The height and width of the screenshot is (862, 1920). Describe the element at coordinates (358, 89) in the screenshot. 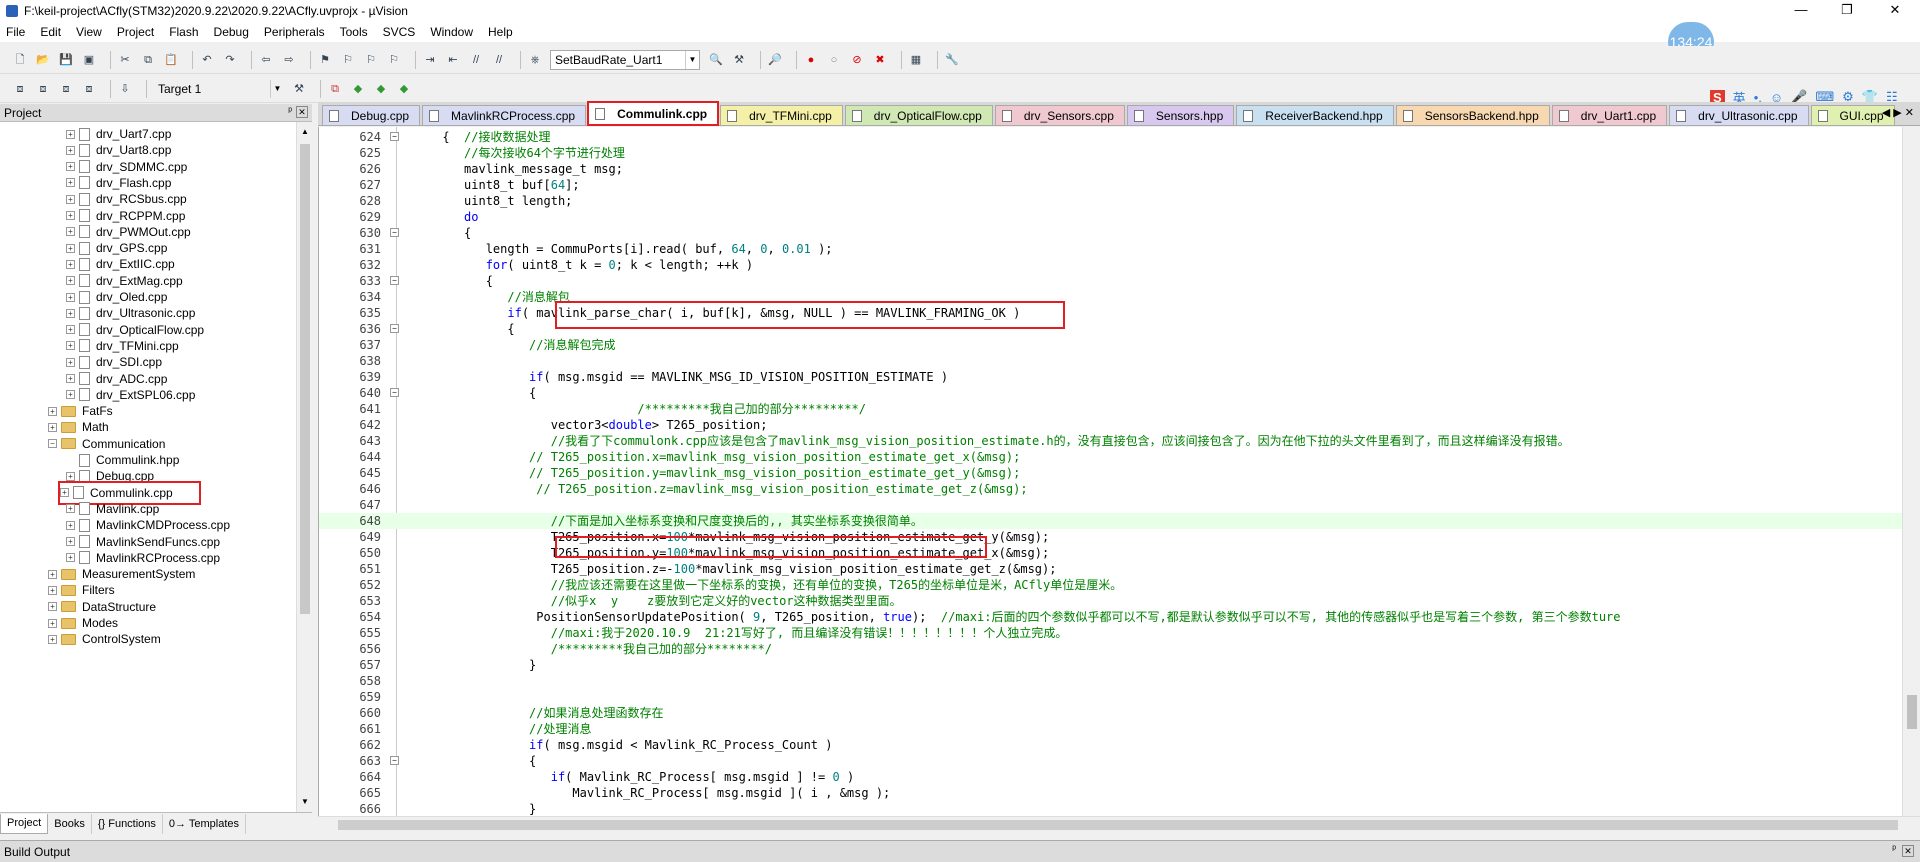

I see `pack-installer-icon: ◆` at that location.